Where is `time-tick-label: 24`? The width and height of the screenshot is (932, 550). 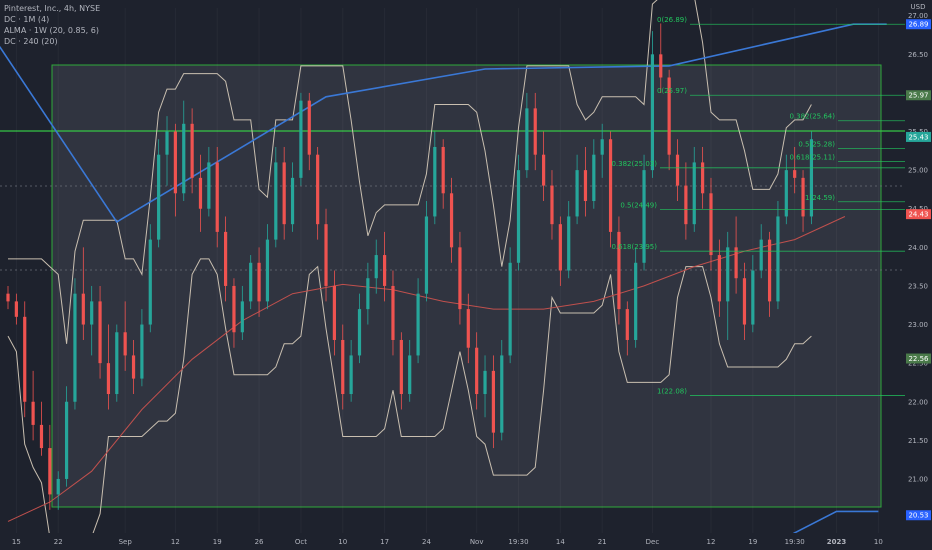 time-tick-label: 24 is located at coordinates (426, 542).